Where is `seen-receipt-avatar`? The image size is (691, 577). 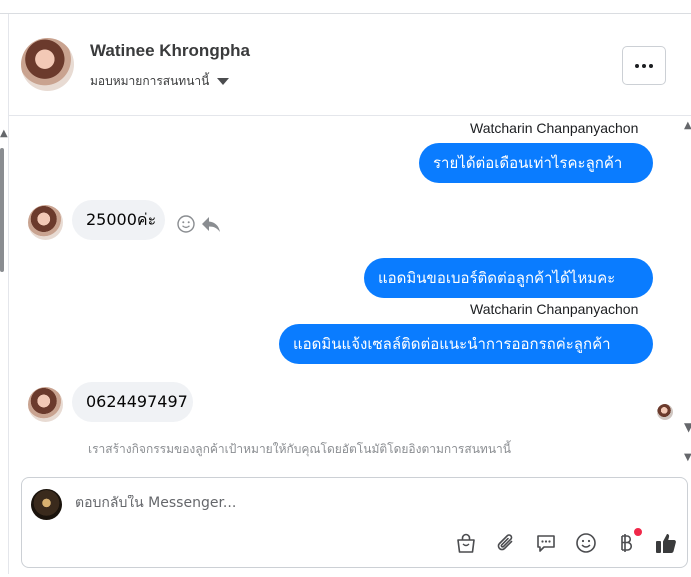
seen-receipt-avatar is located at coordinates (665, 412).